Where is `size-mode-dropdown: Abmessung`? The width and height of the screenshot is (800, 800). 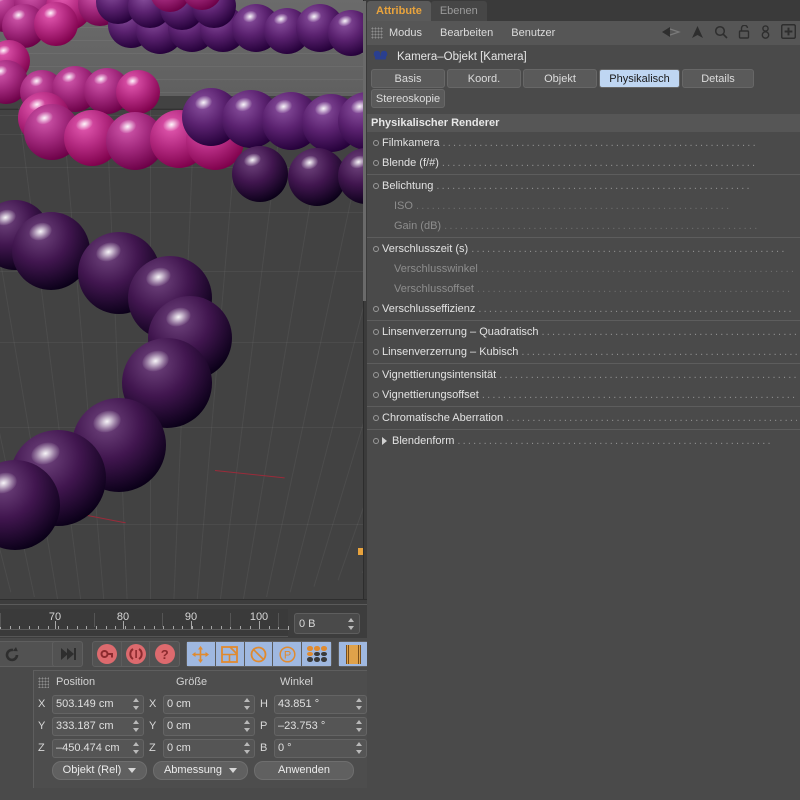
size-mode-dropdown: Abmessung is located at coordinates (200, 770).